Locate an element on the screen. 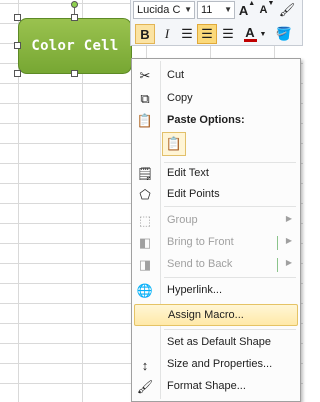 The image size is (320, 402). menu-item-send-to-back: ◨ Send to Back ▶ is located at coordinates (216, 265).